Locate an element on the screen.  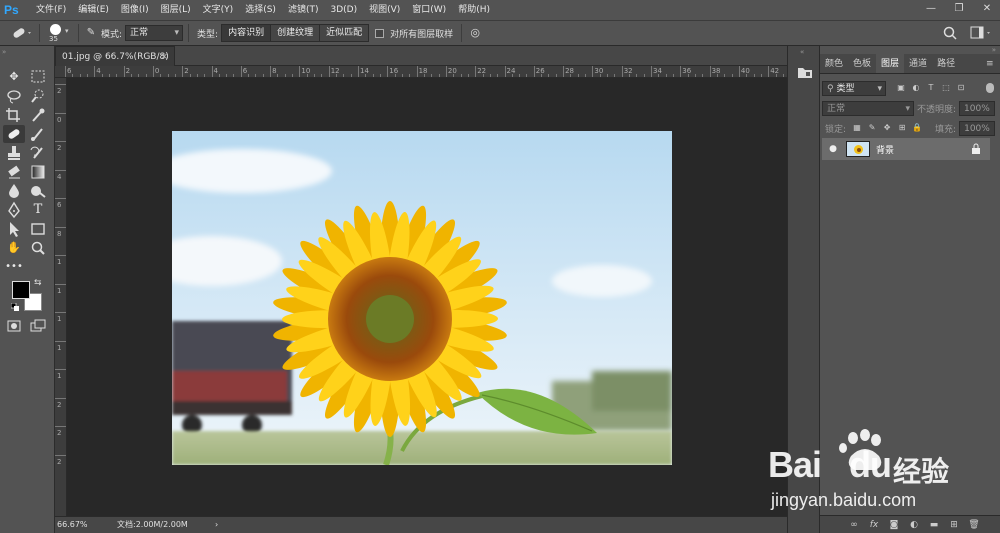
zoom-level: 66.67% is located at coordinates (72, 525).